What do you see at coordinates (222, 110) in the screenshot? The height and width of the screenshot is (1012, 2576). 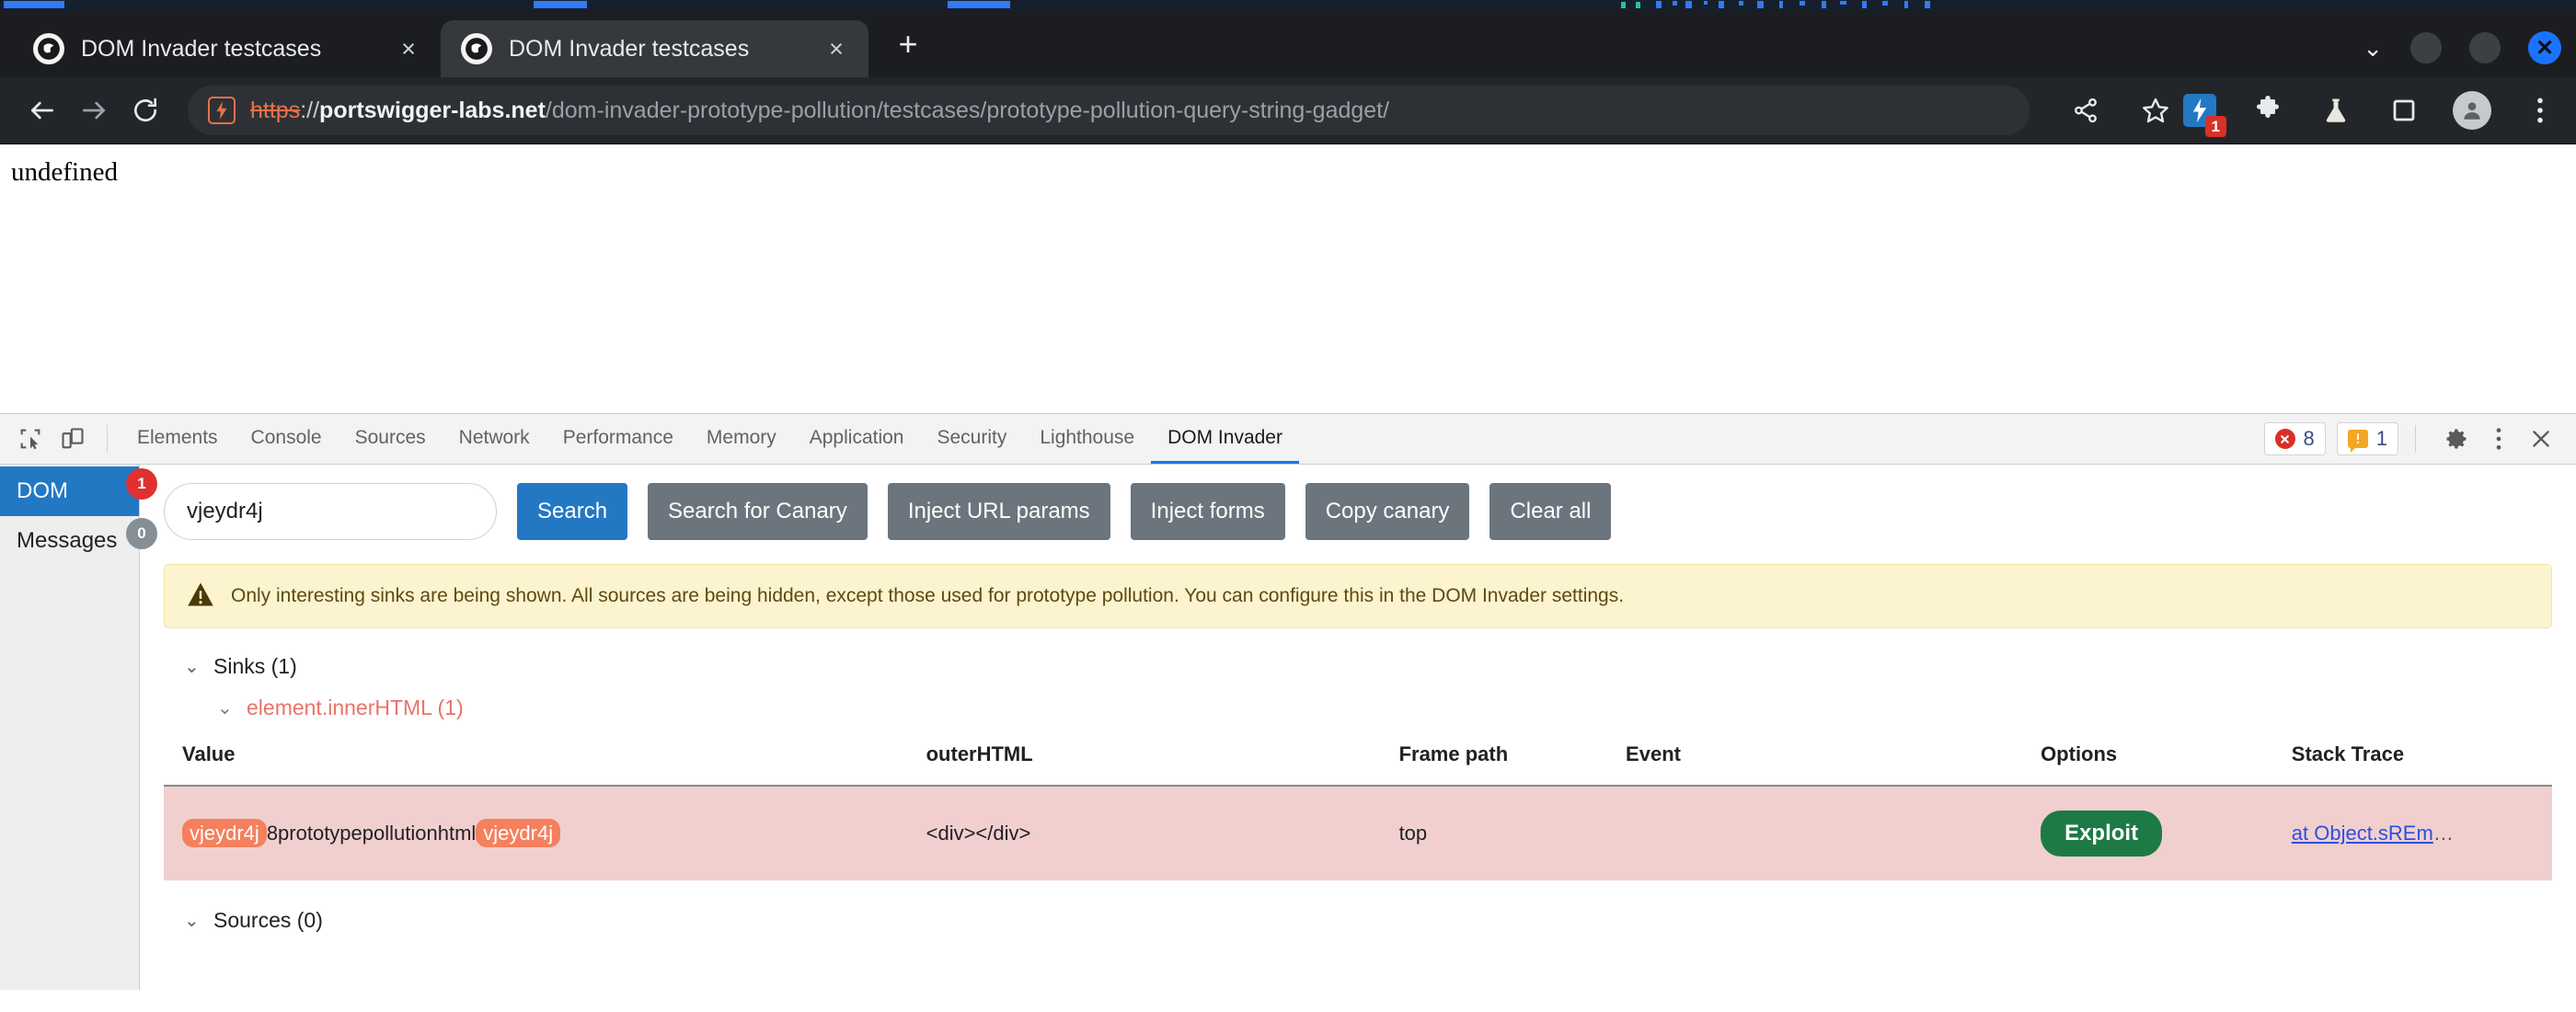 I see `not-secure-warning-icon` at bounding box center [222, 110].